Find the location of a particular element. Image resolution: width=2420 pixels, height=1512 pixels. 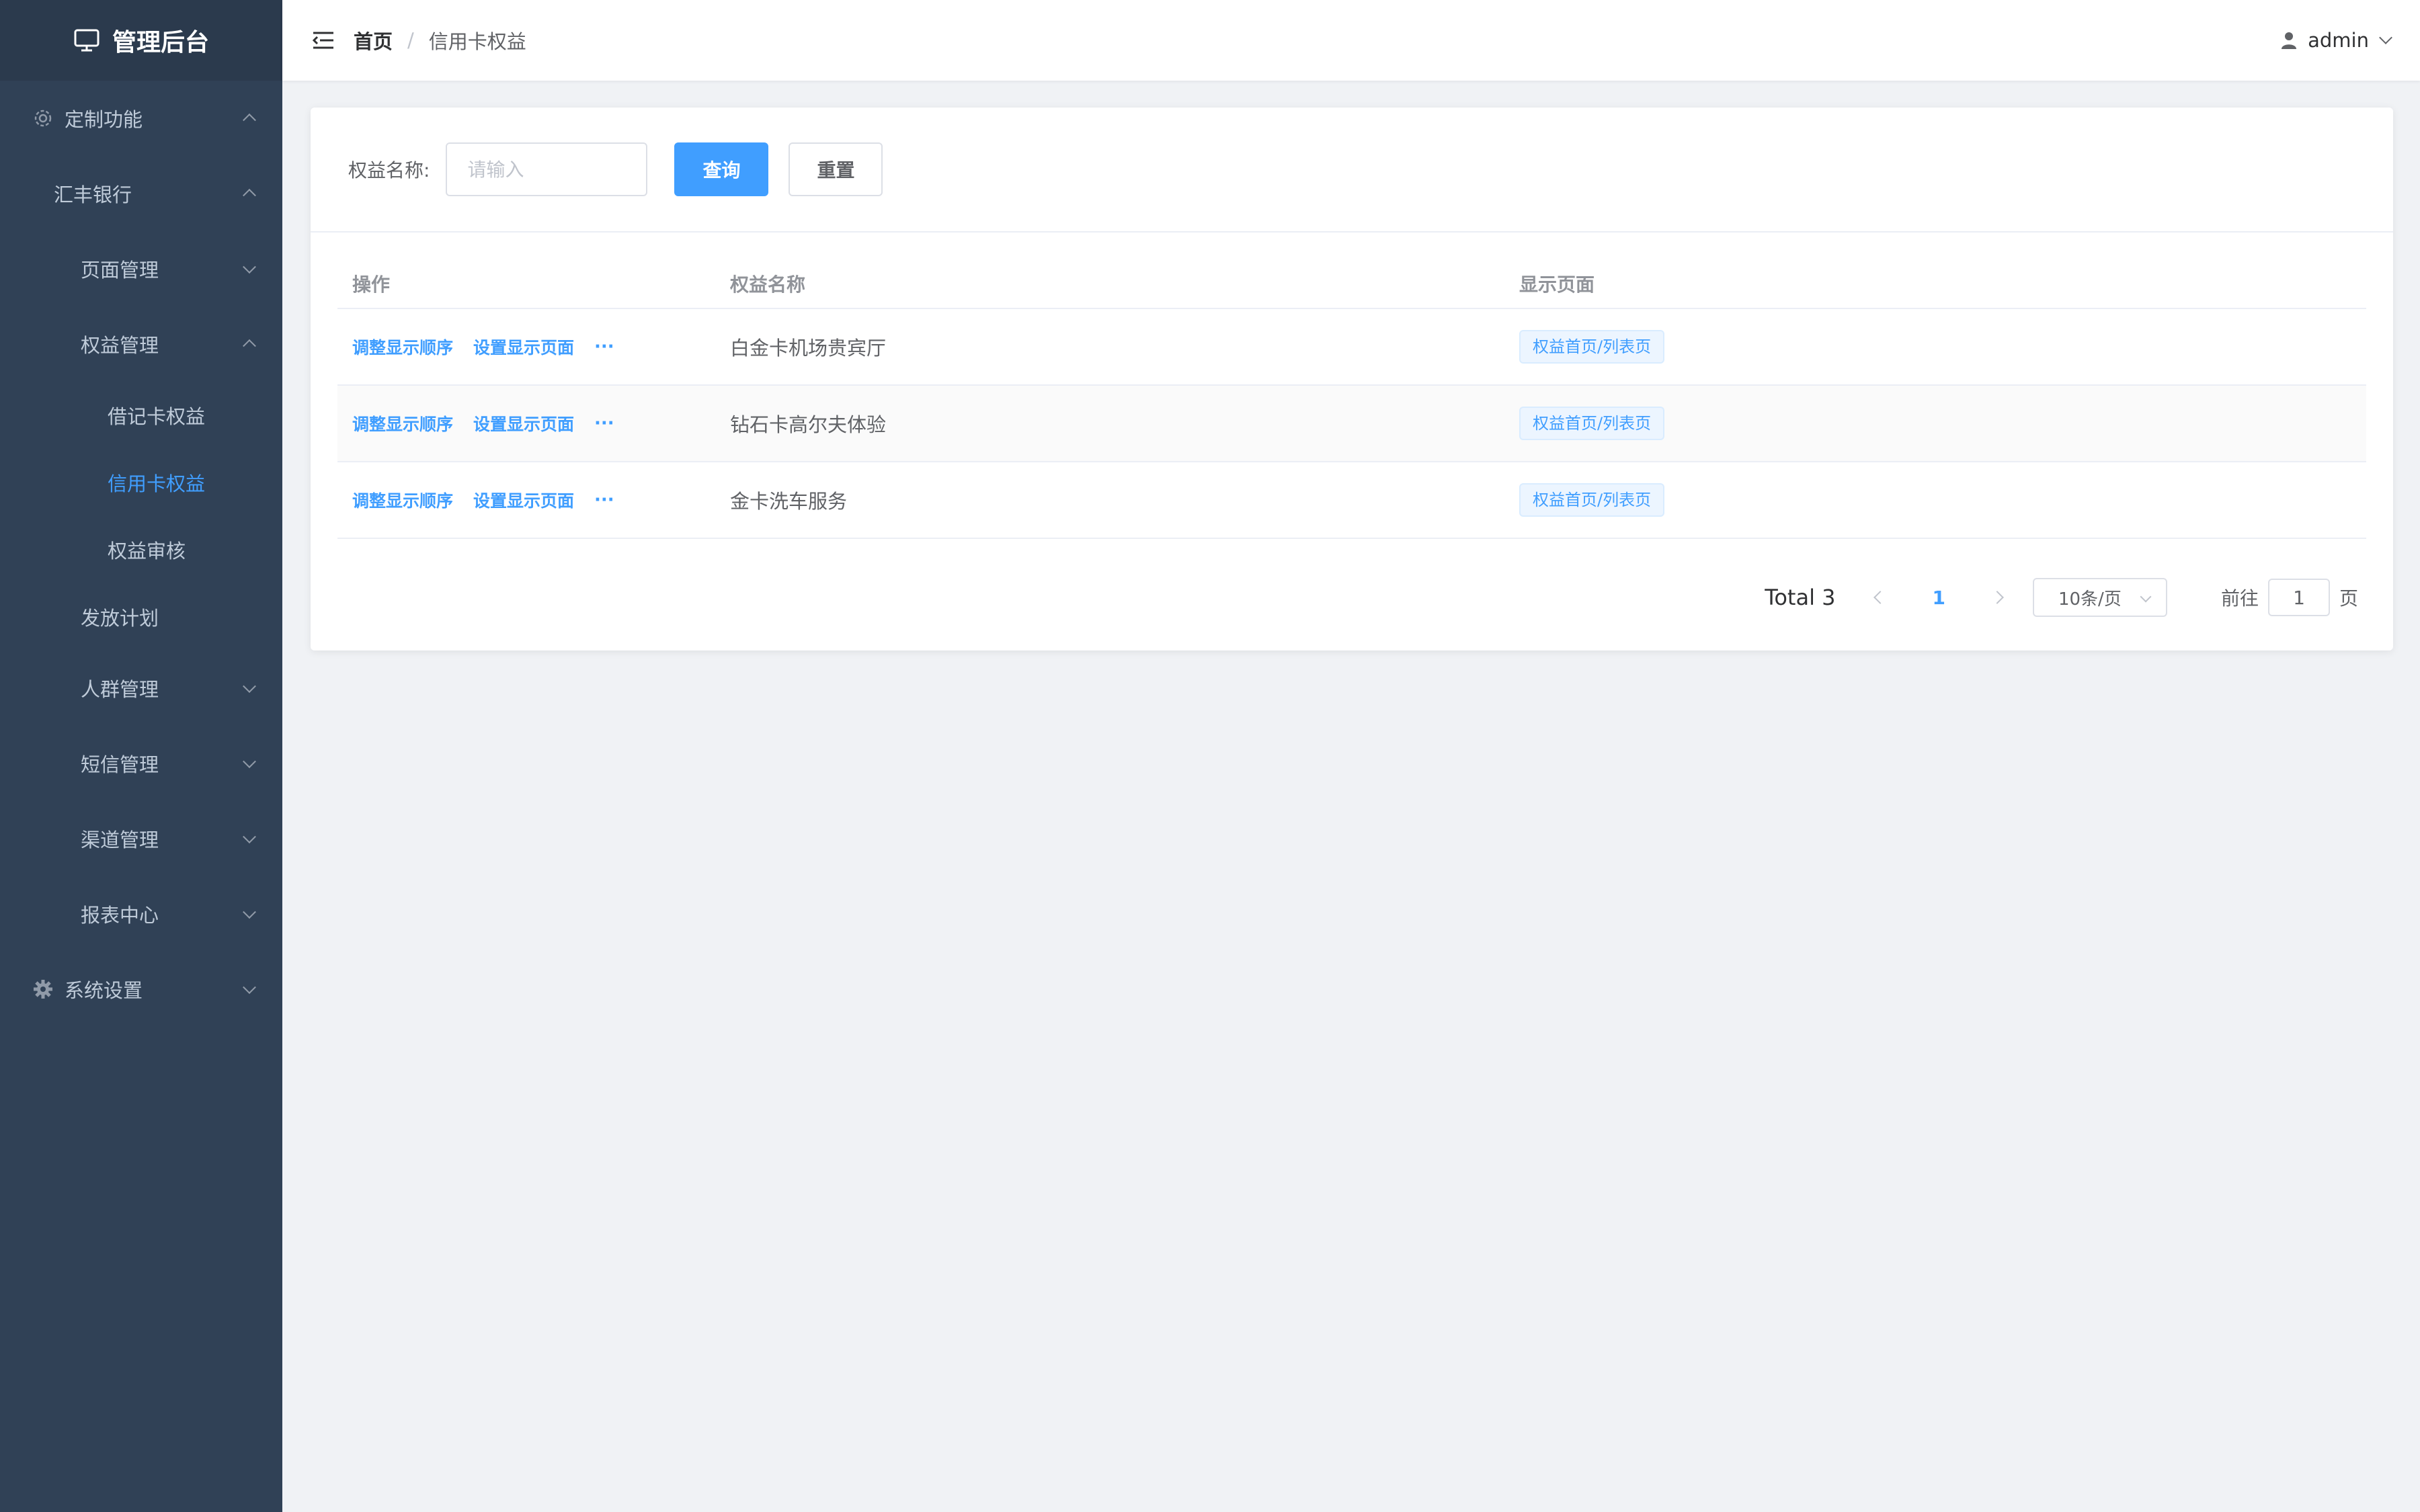

query-button: 查询 is located at coordinates (721, 169).